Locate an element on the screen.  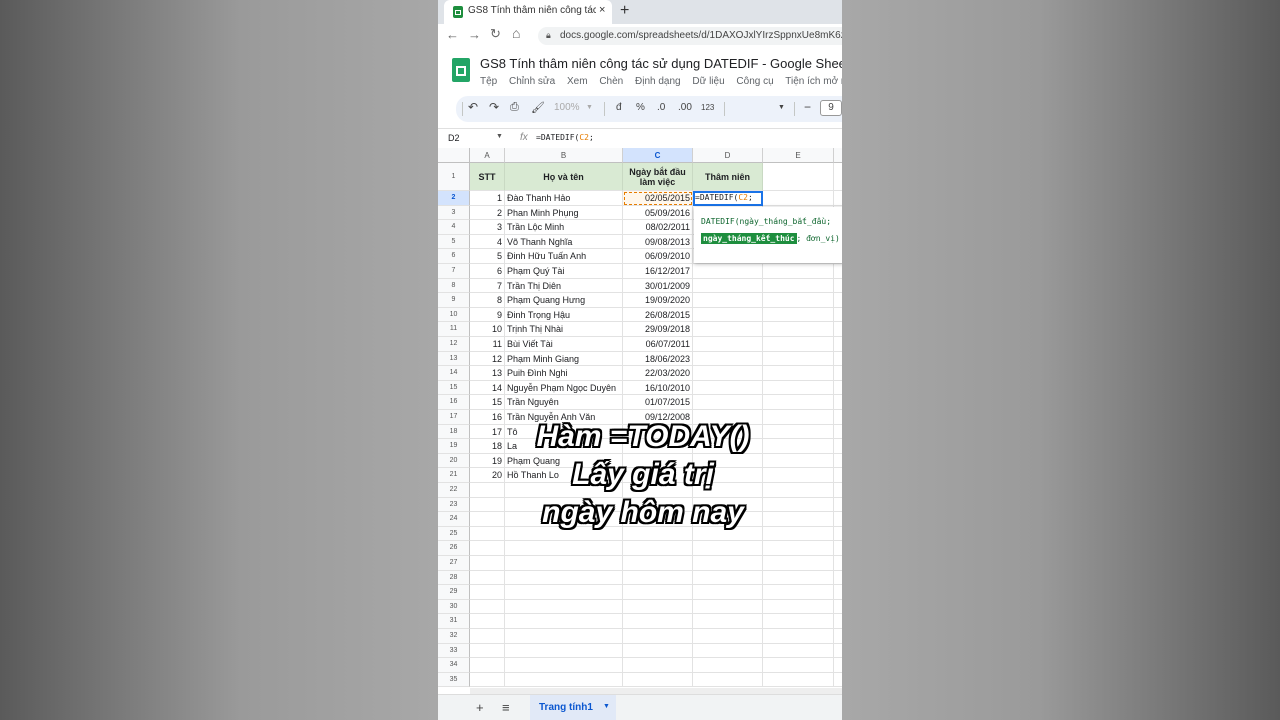
new-tab-button: + is located at coordinates (624, 11).